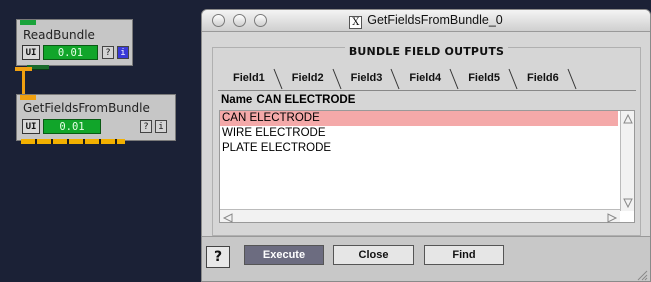 The image size is (651, 282). What do you see at coordinates (73, 141) in the screenshot?
I see `output-ports` at bounding box center [73, 141].